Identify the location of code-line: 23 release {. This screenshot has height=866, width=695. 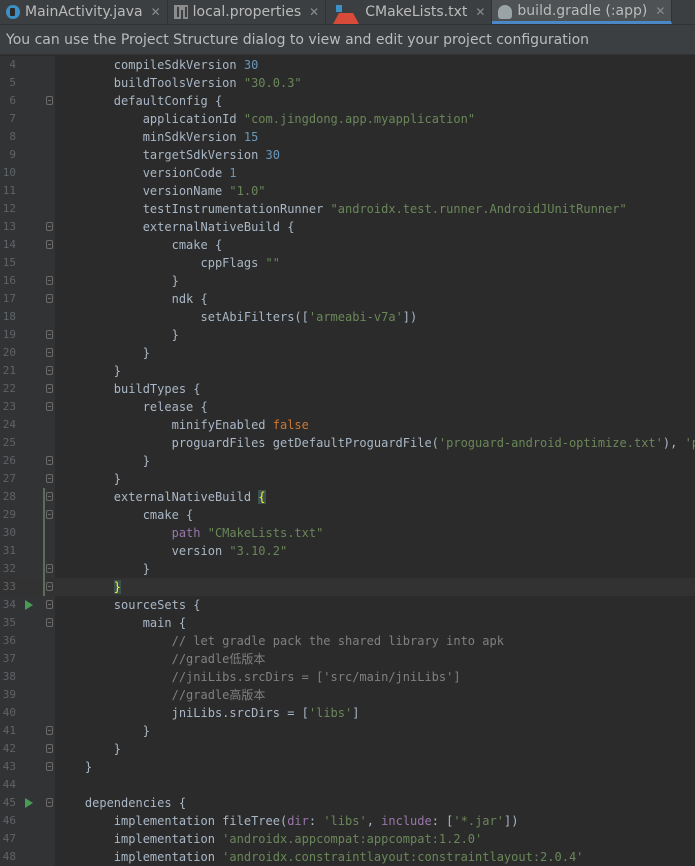
(347, 407).